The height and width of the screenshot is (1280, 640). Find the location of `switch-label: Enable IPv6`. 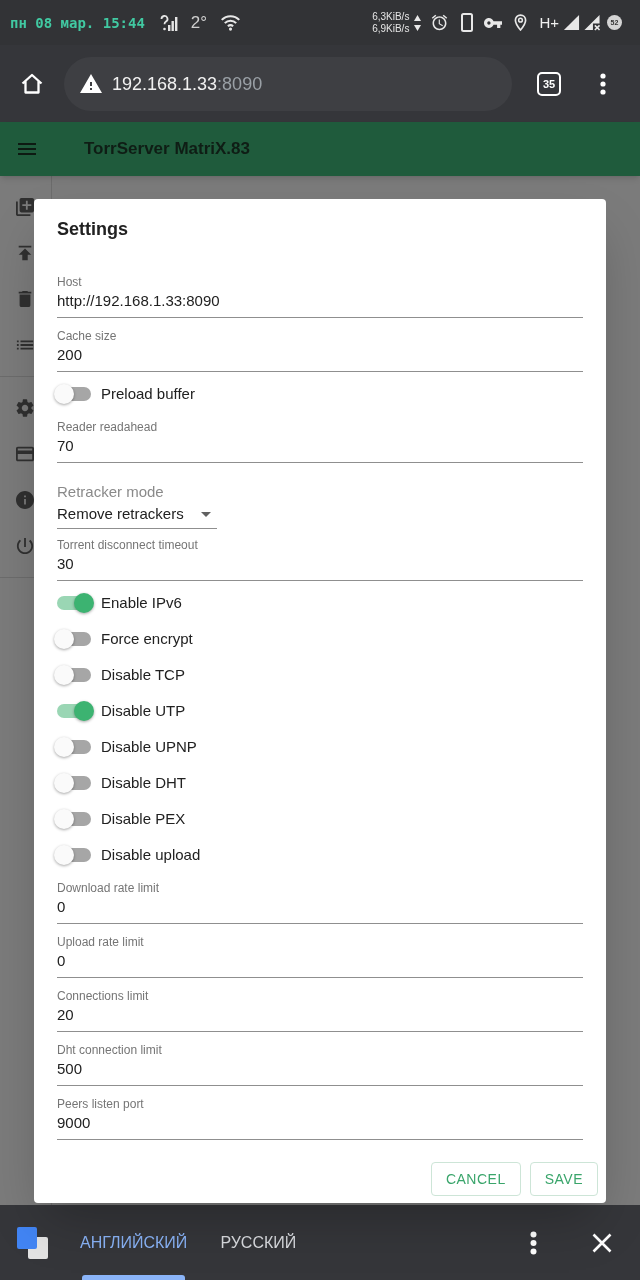

switch-label: Enable IPv6 is located at coordinates (141, 603).